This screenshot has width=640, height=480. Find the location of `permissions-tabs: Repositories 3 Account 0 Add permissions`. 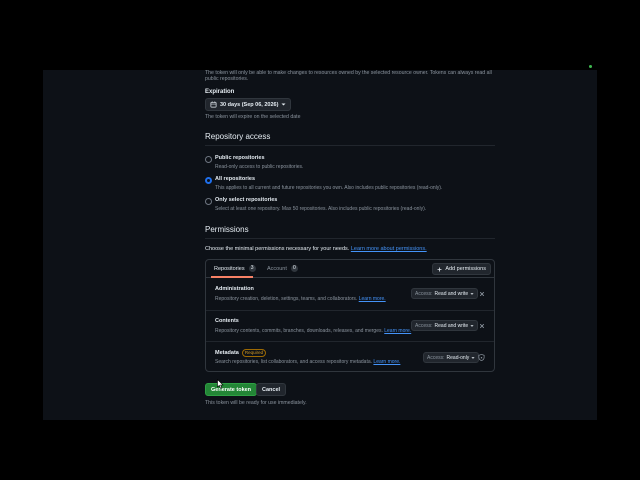

permissions-tabs: Repositories 3 Account 0 Add permissions is located at coordinates (350, 269).